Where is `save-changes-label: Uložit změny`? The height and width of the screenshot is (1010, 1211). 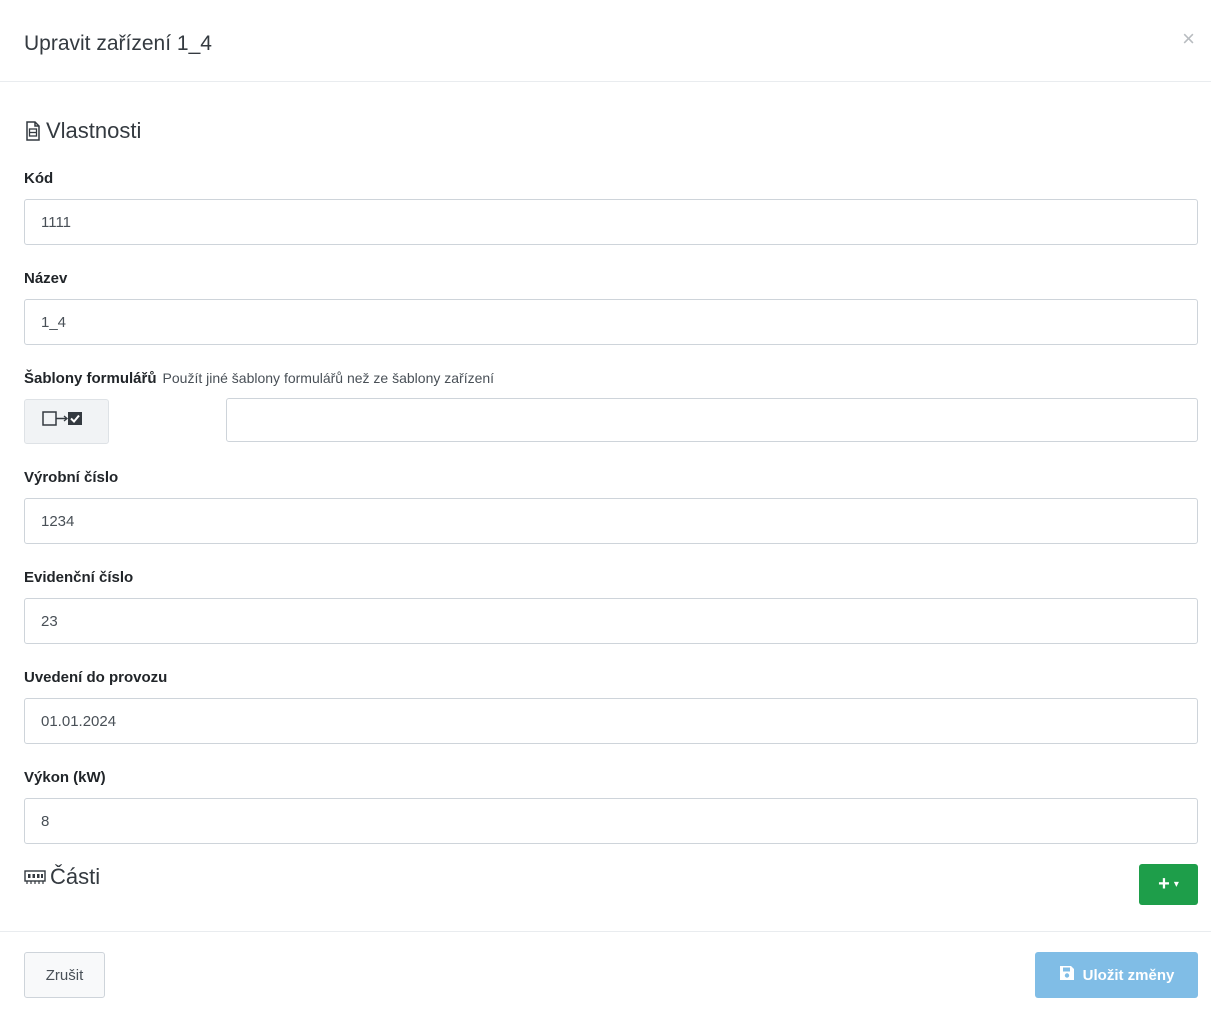 save-changes-label: Uložit změny is located at coordinates (1128, 975).